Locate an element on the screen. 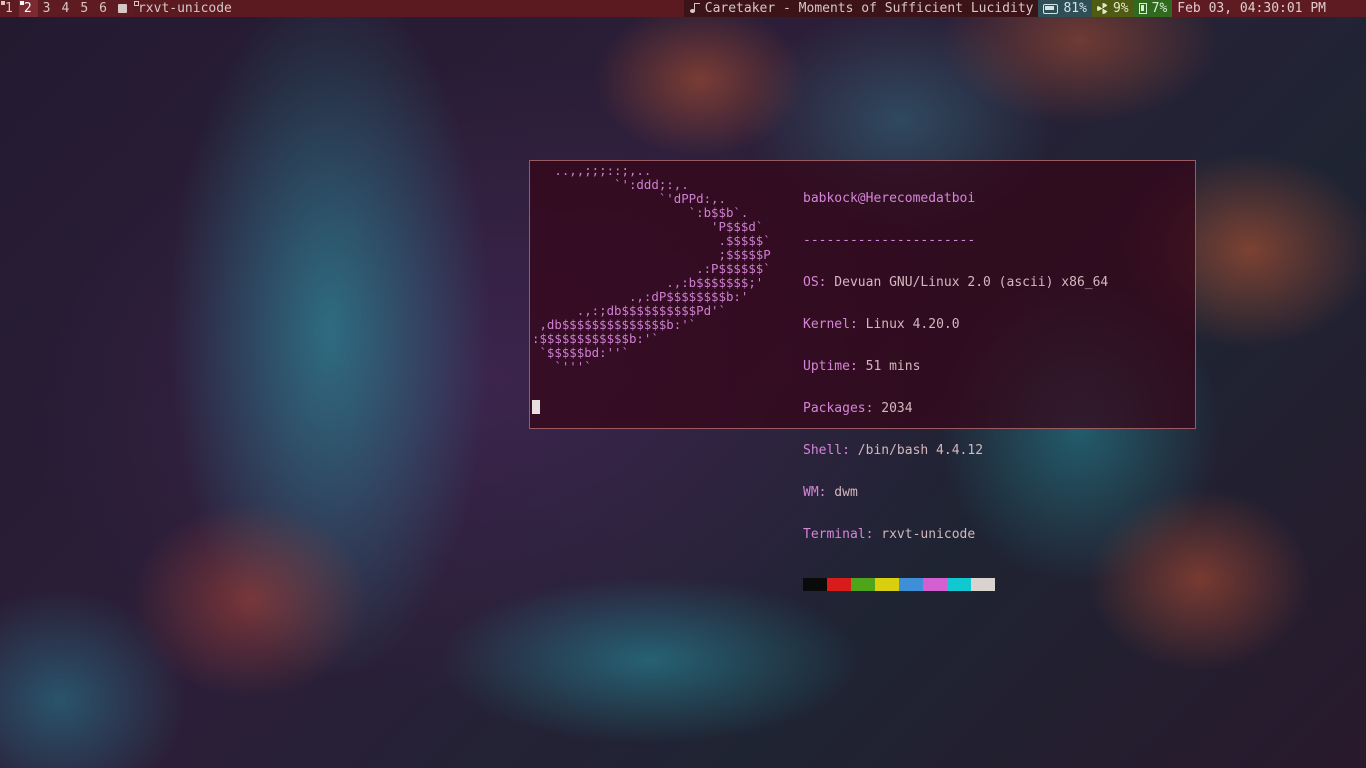  clock: Feb 03, 04:30:01 PM is located at coordinates (1269, 8).